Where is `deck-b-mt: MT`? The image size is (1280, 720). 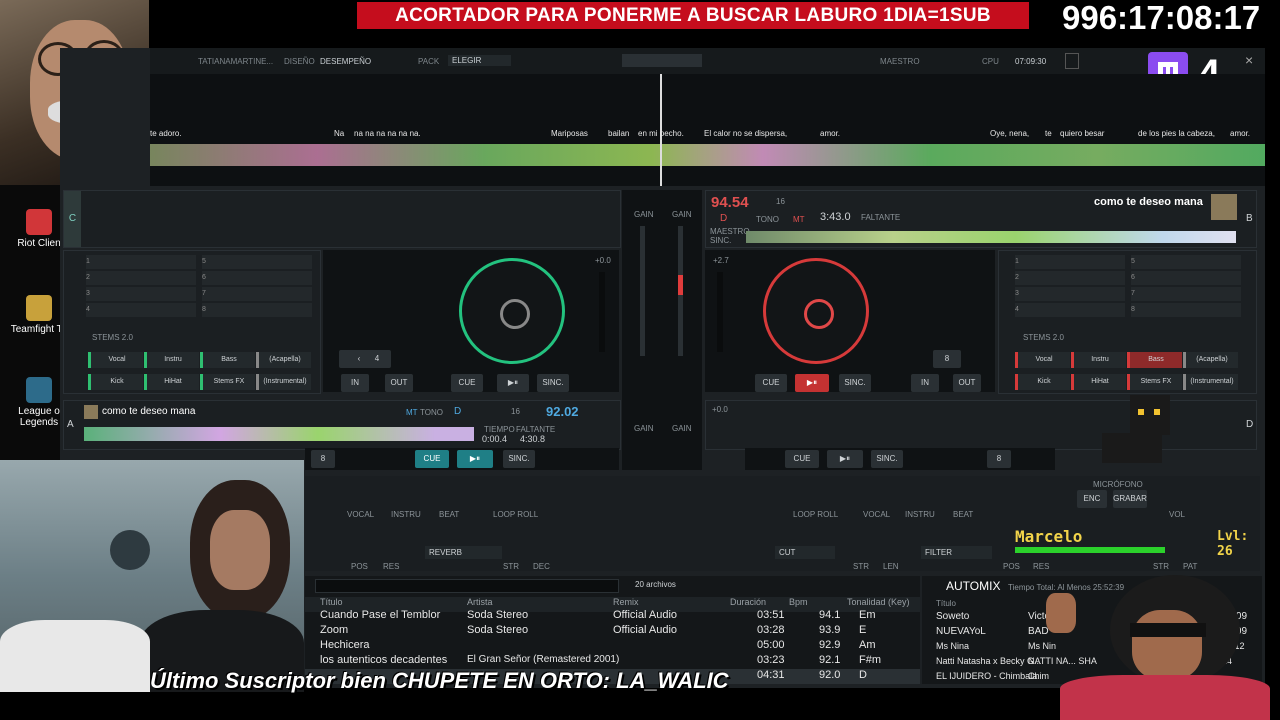
deck-b-mt: MT is located at coordinates (799, 219).